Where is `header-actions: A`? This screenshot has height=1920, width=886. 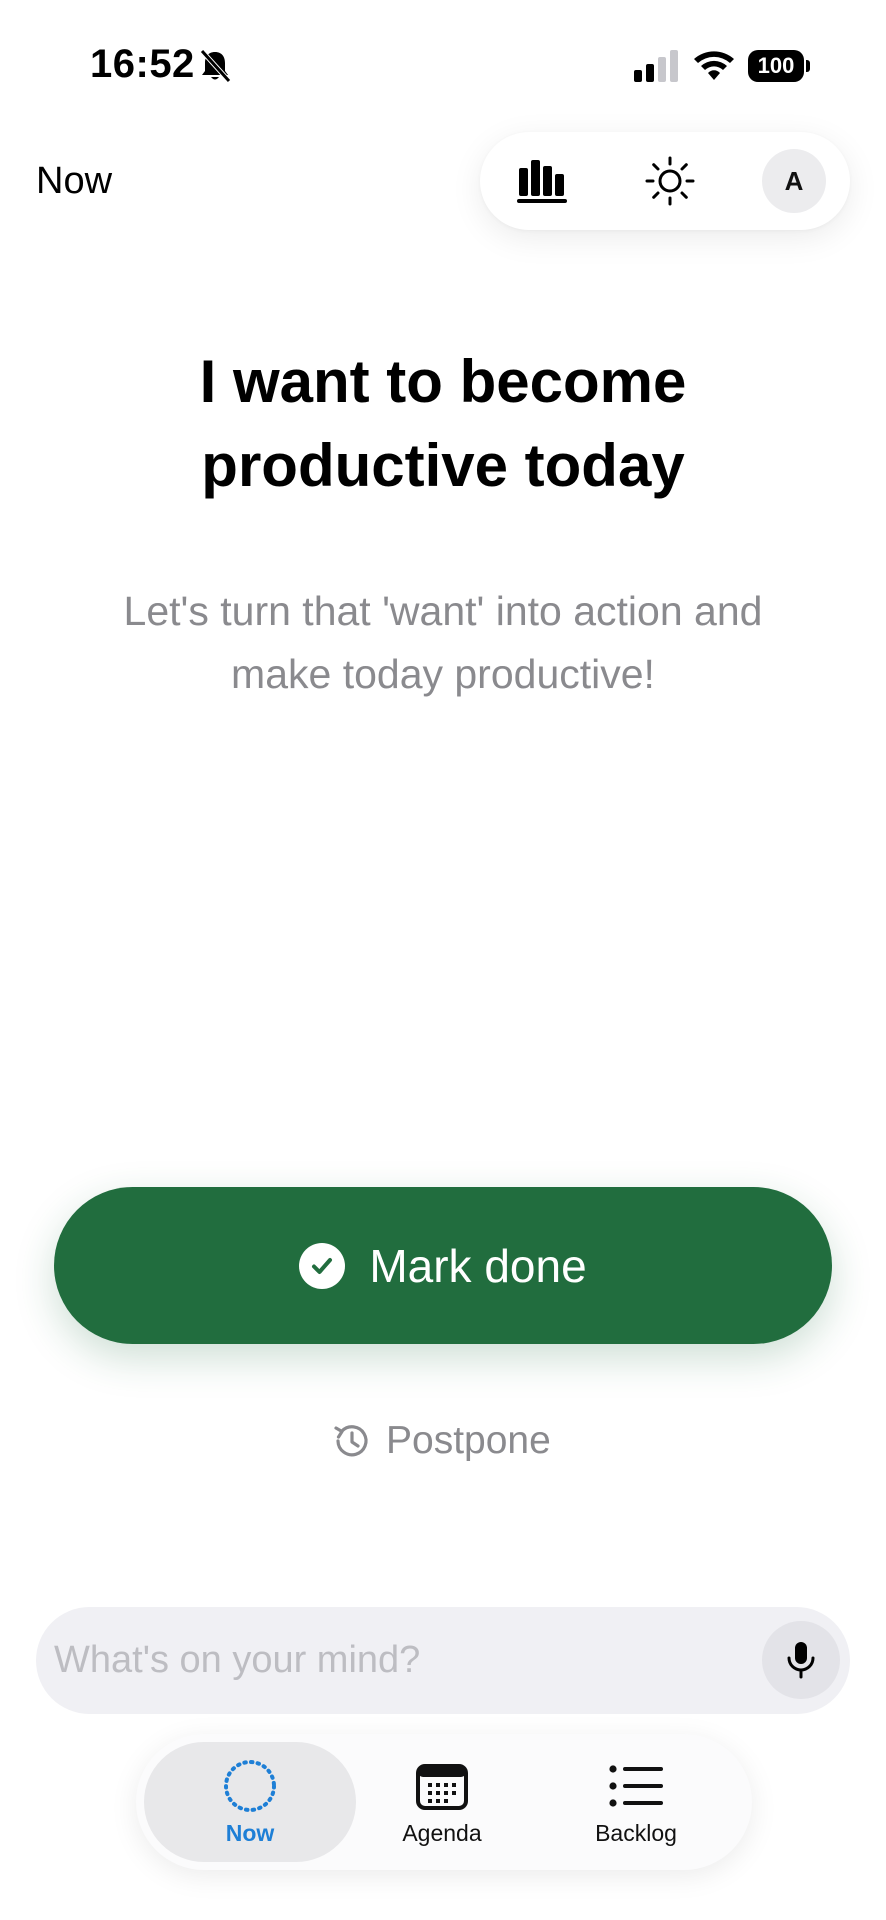
header-actions: A is located at coordinates (665, 181).